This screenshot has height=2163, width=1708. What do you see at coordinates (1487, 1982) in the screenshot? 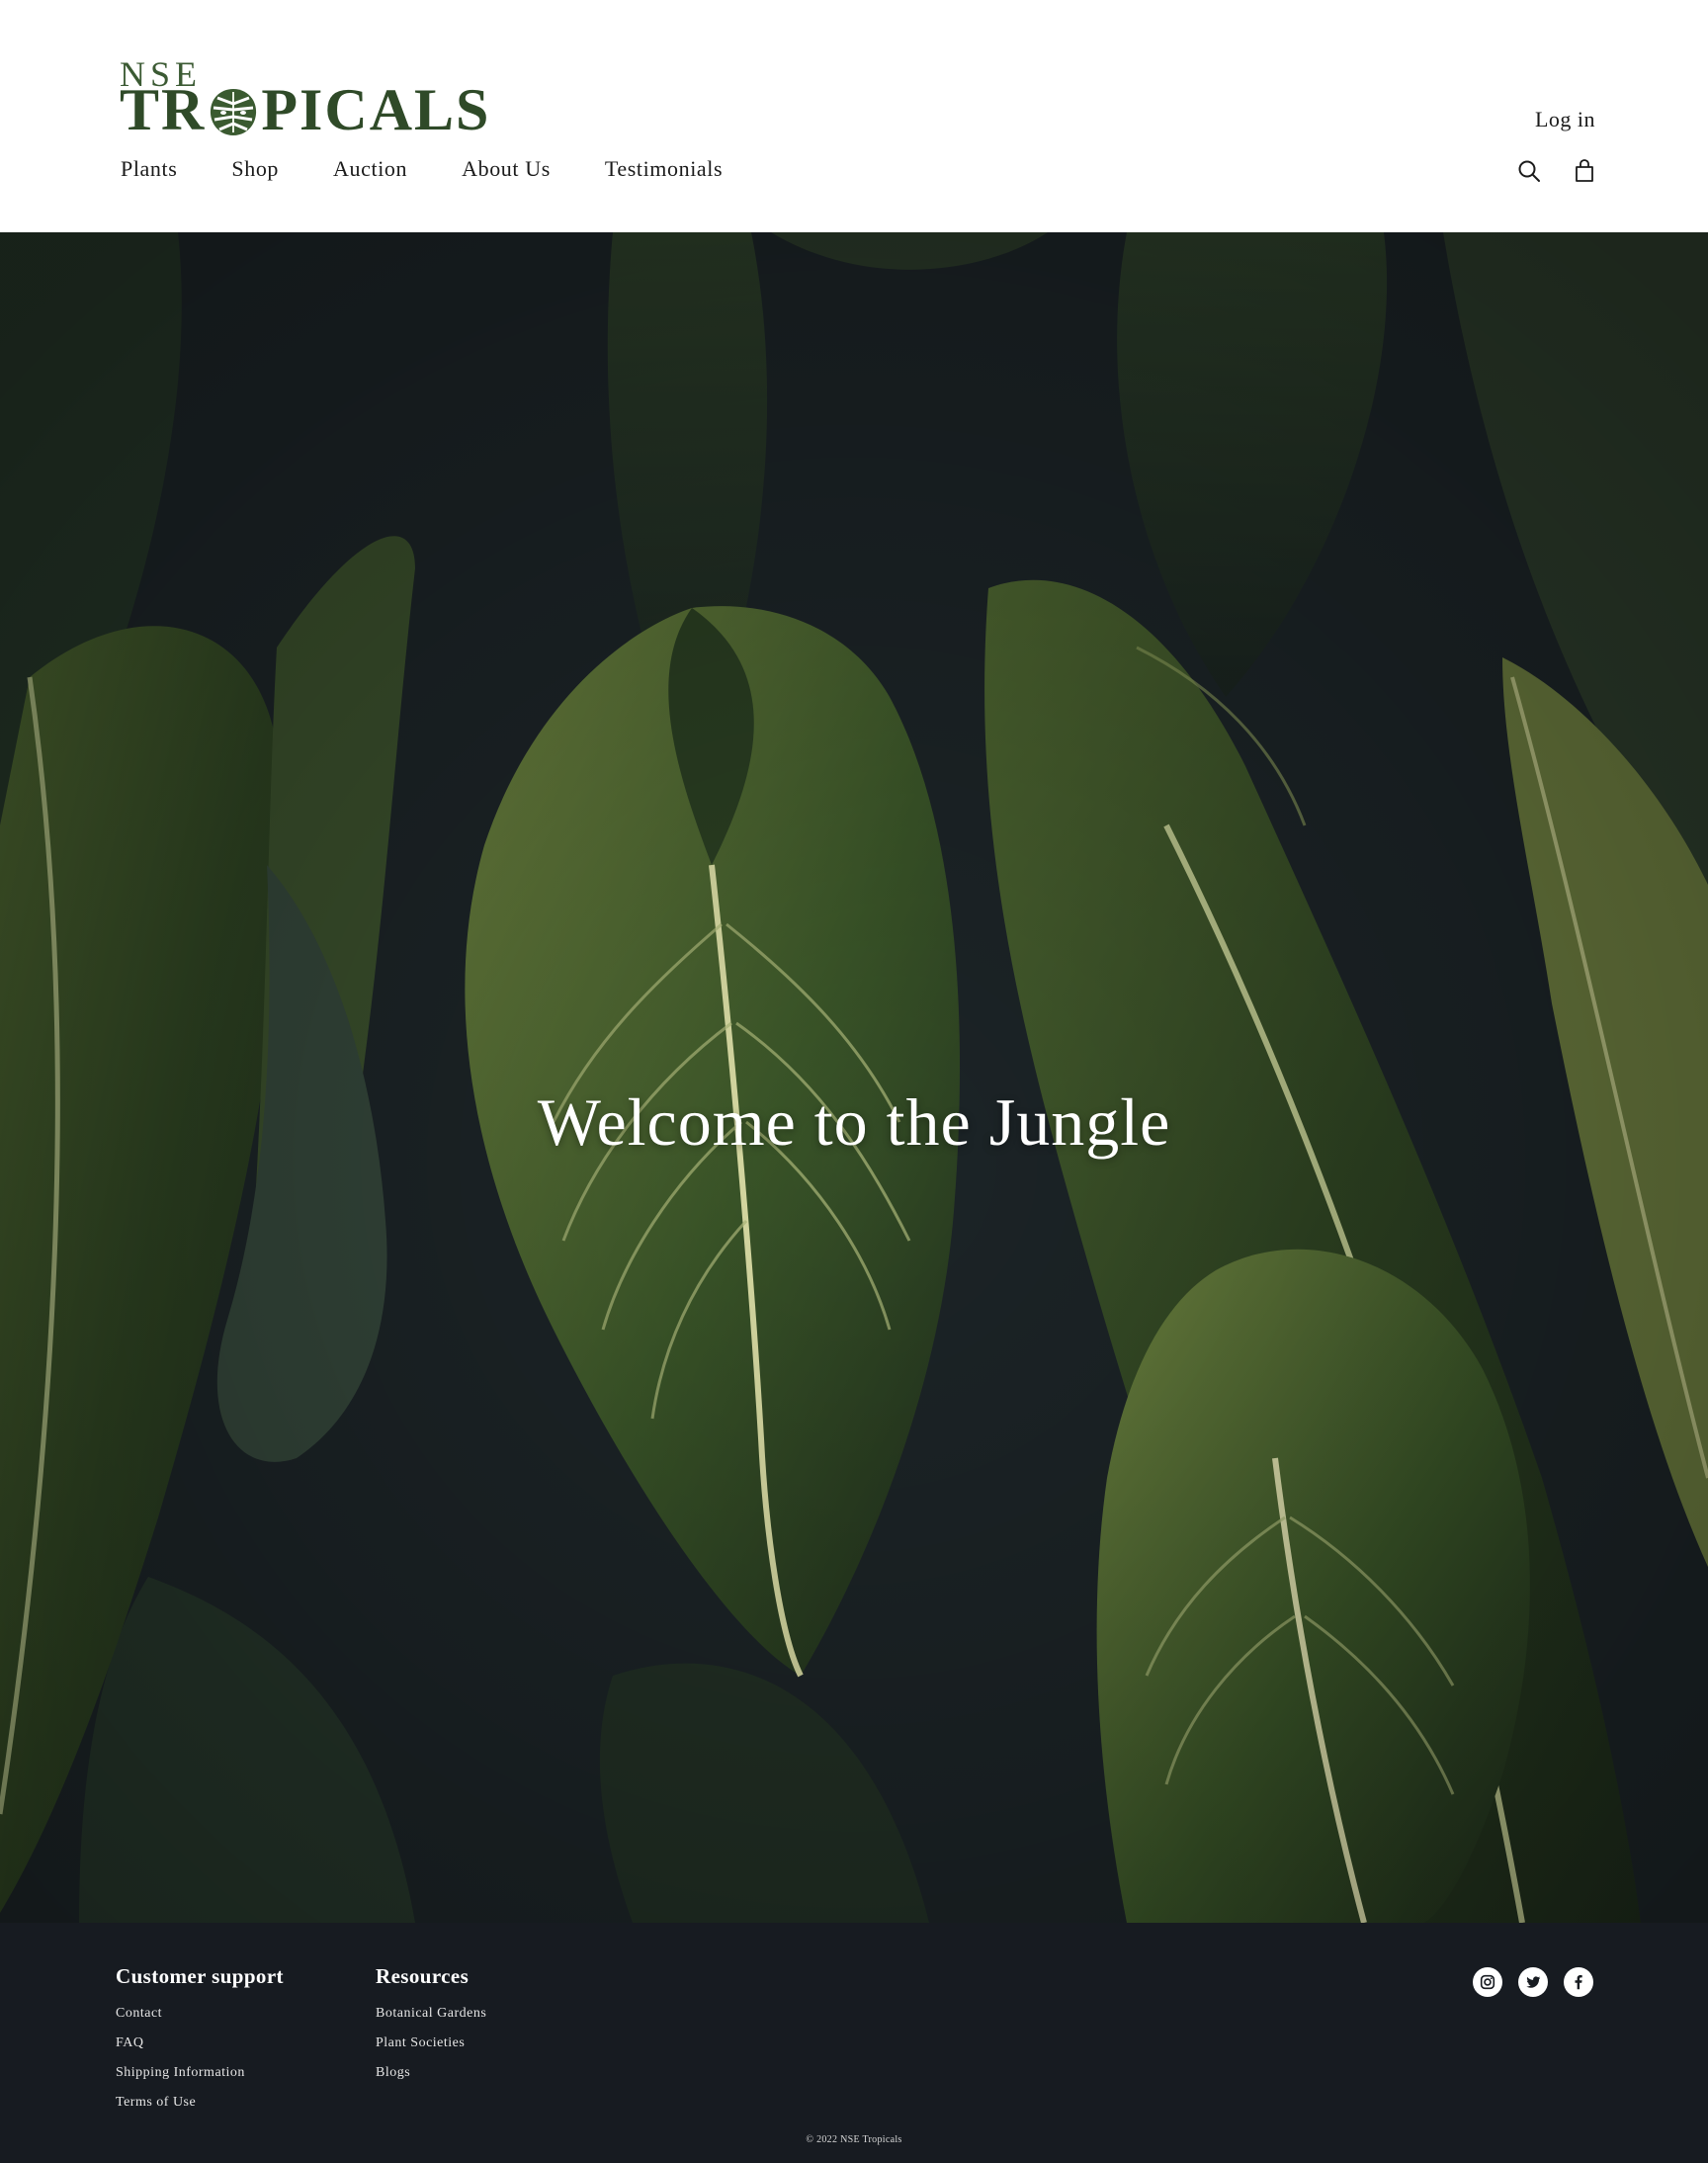
I see `instagram-icon` at bounding box center [1487, 1982].